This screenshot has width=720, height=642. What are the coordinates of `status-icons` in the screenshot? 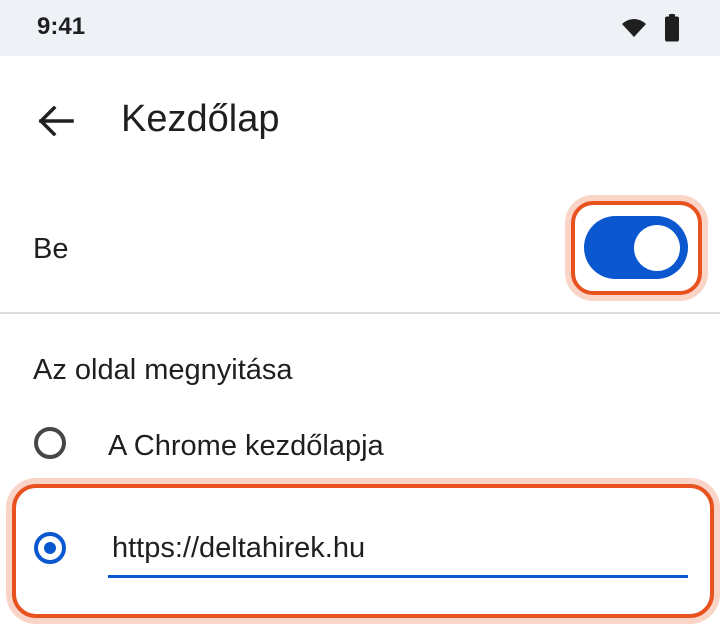 It's located at (650, 30).